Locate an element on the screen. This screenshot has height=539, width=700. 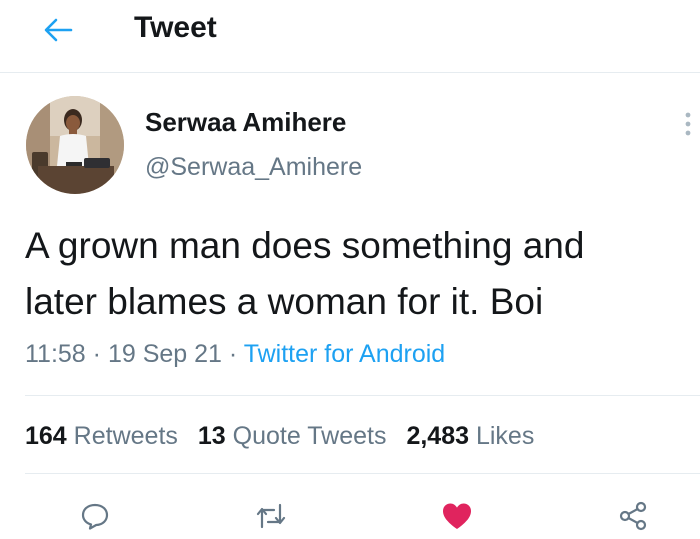
likes-stat: 2,483 Likes is located at coordinates (470, 436).